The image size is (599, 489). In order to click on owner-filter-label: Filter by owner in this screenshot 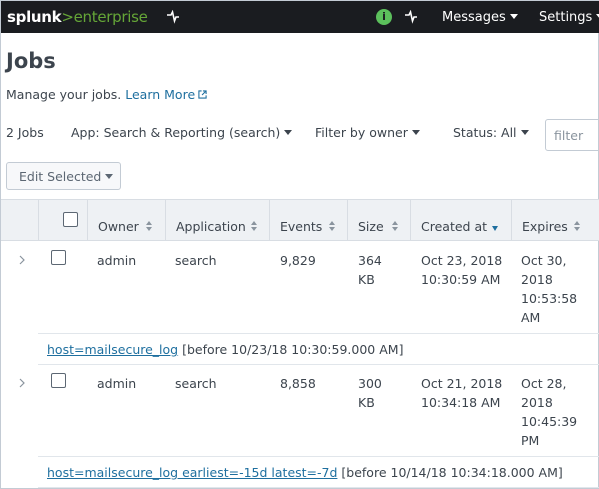, I will do `click(361, 132)`.